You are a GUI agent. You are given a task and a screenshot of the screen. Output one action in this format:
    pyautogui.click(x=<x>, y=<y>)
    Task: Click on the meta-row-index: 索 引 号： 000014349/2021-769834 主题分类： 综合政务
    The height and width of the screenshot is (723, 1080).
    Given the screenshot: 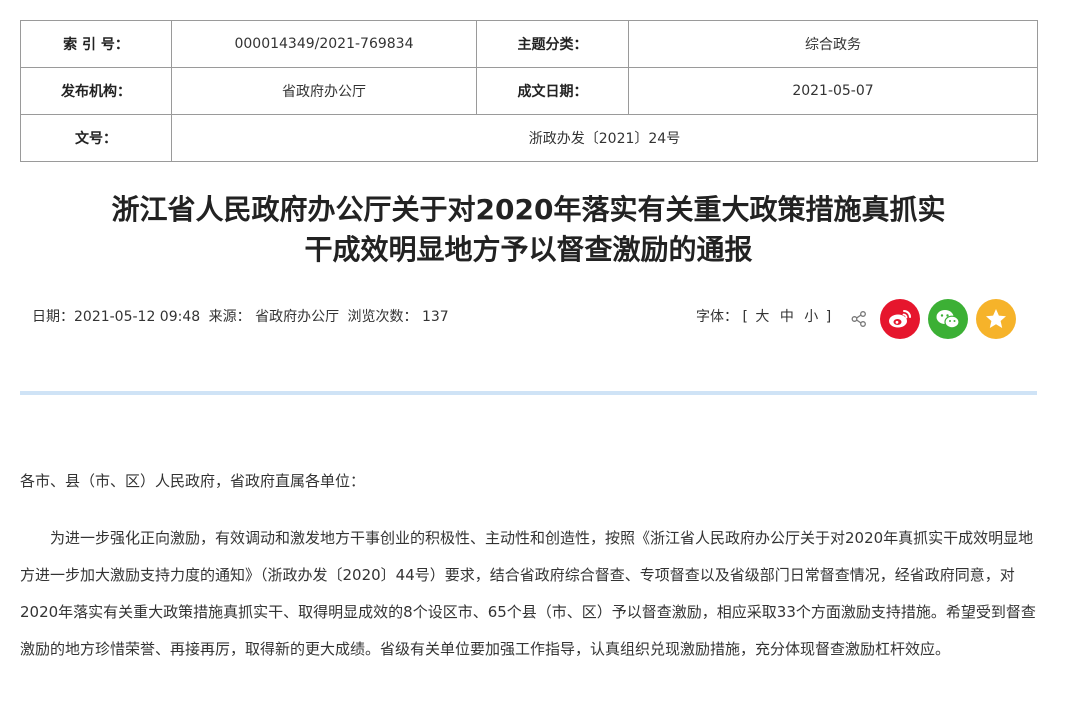 What is the action you would take?
    pyautogui.click(x=529, y=44)
    